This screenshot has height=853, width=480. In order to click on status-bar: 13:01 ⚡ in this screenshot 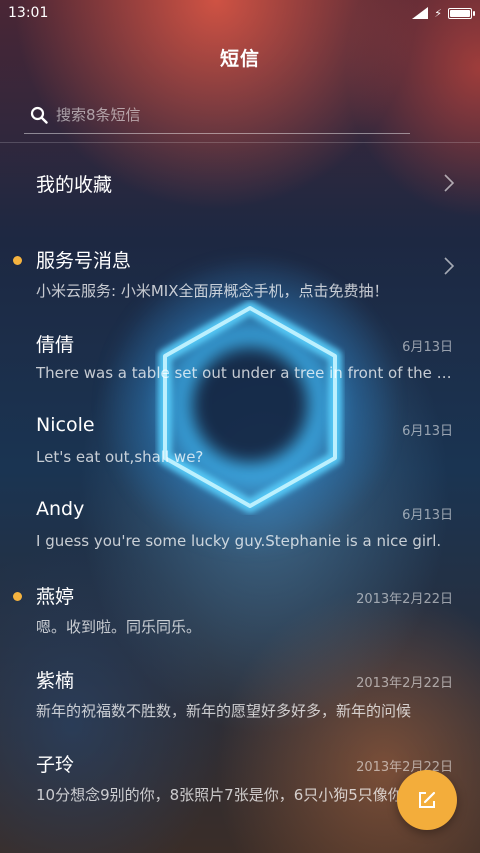, I will do `click(240, 13)`.